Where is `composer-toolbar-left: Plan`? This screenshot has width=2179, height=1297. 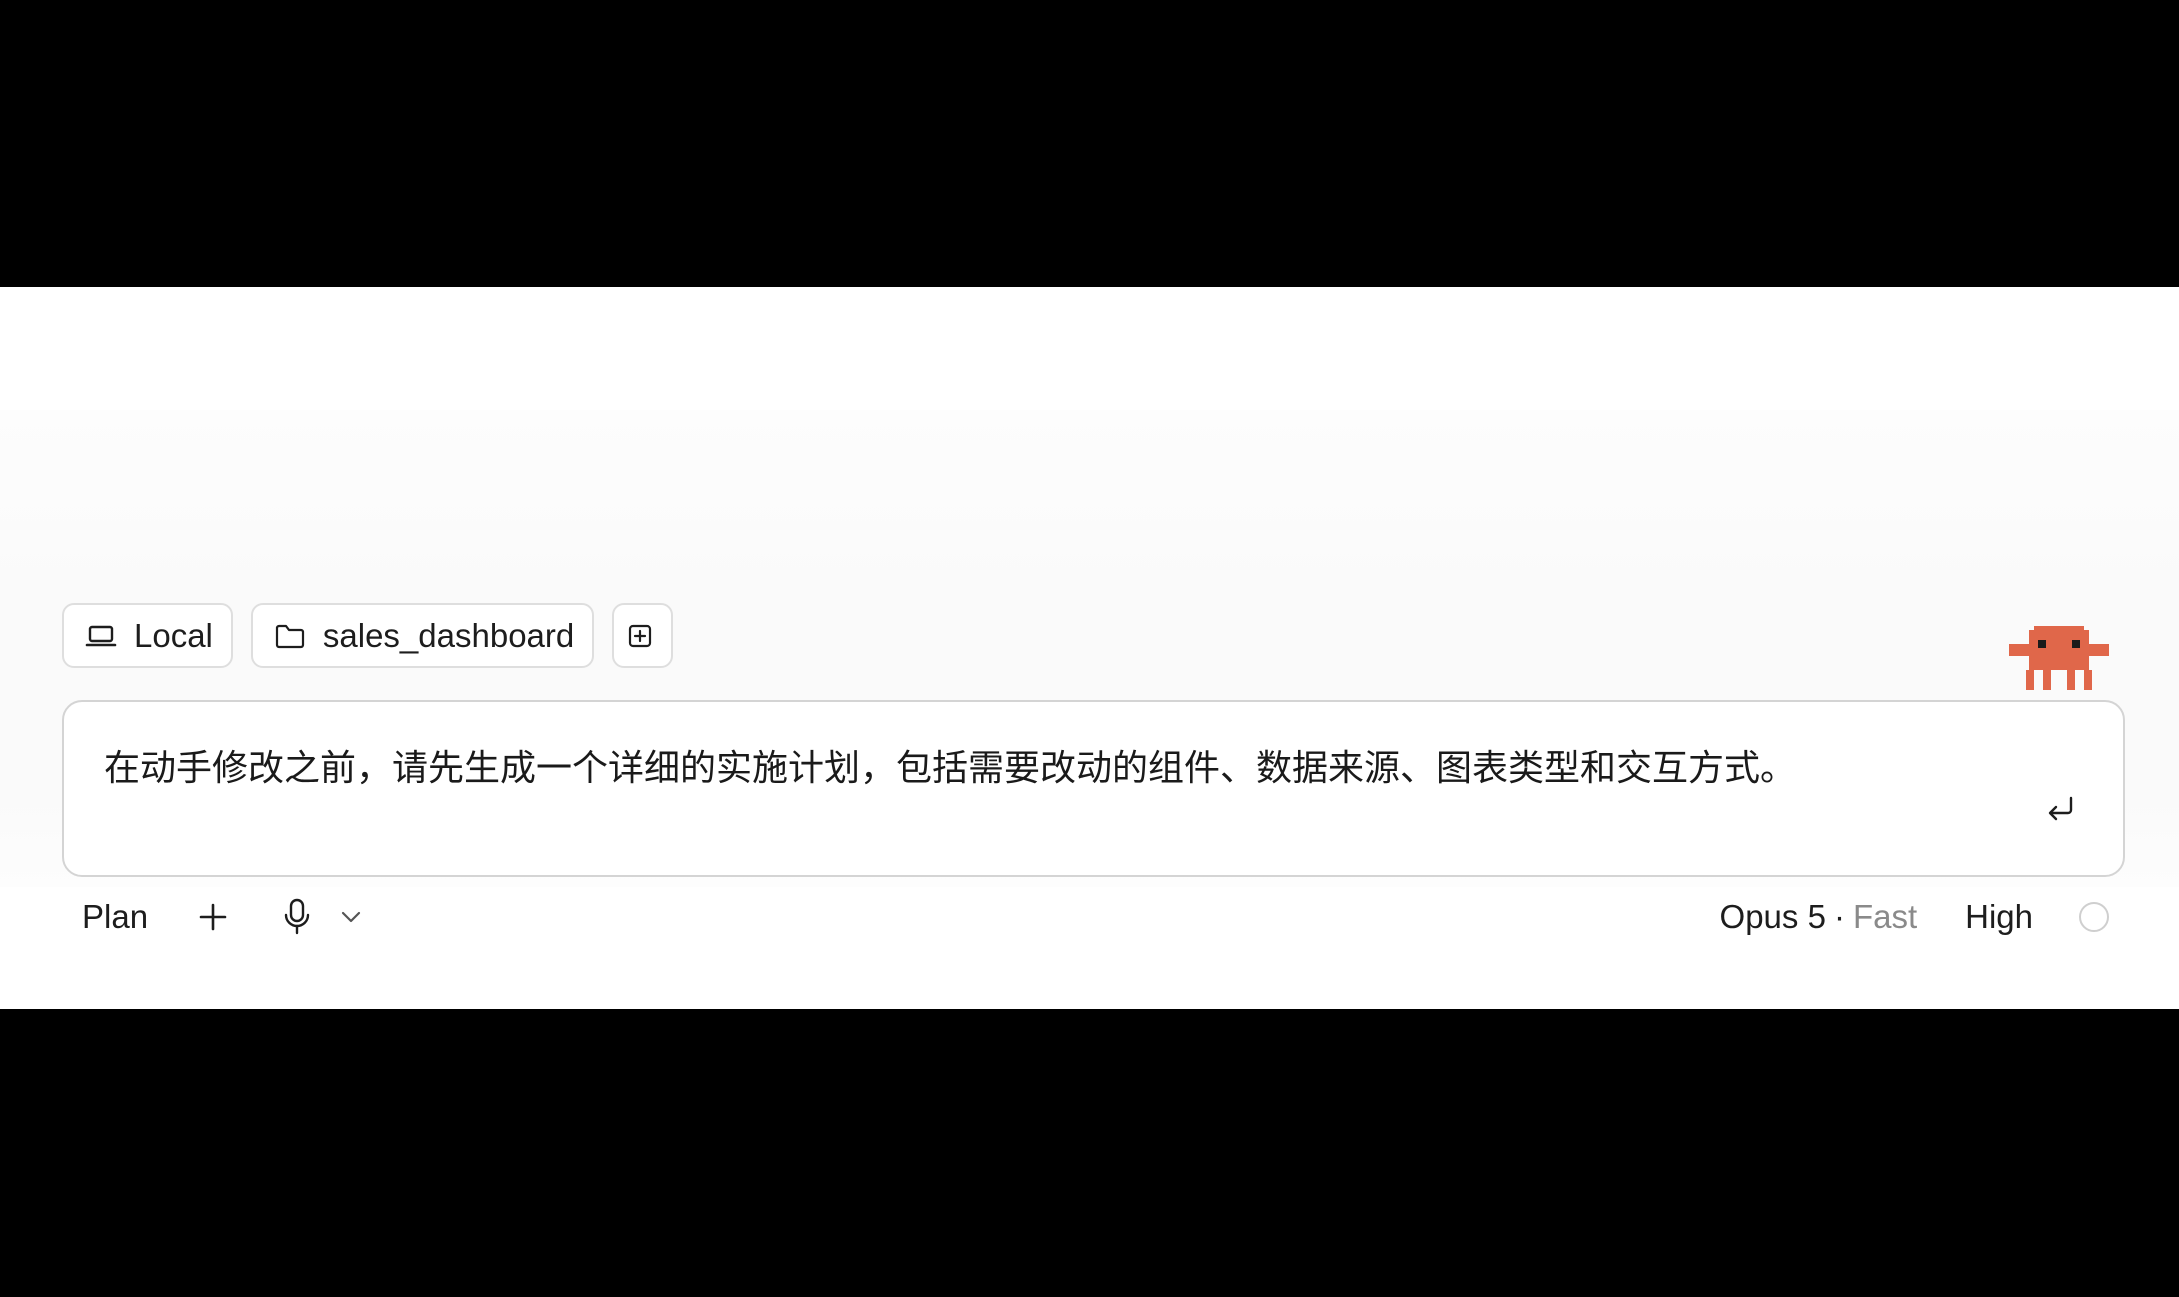
composer-toolbar-left: Plan is located at coordinates (223, 917).